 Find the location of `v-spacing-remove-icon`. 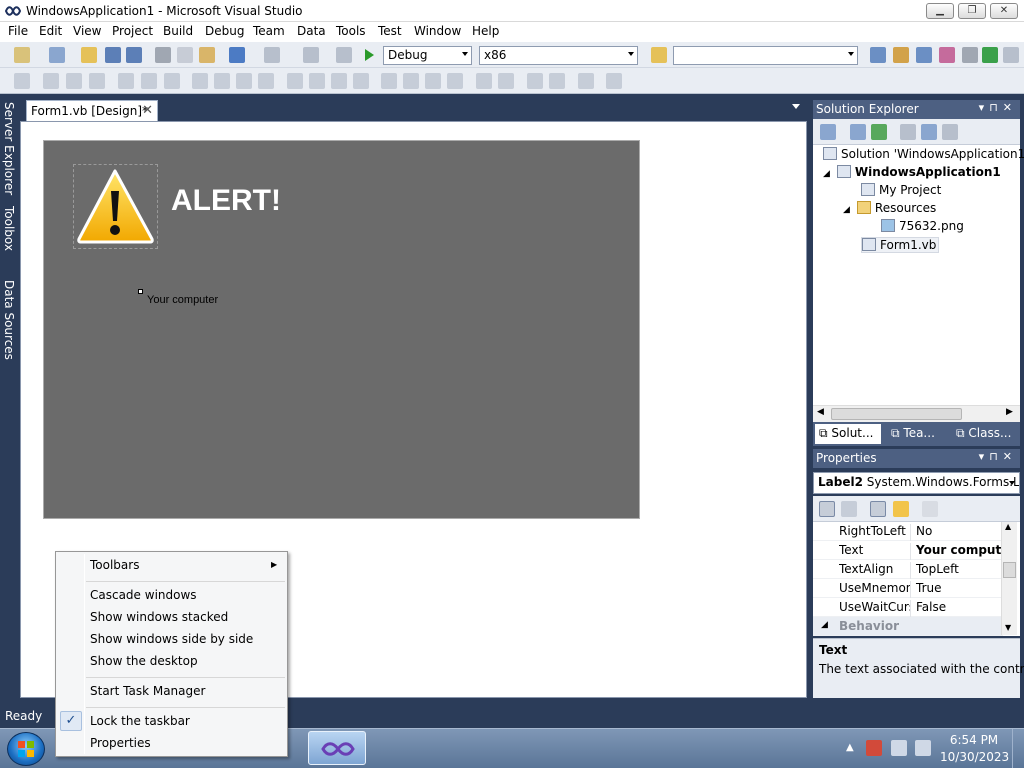

v-spacing-remove-icon is located at coordinates (455, 81).